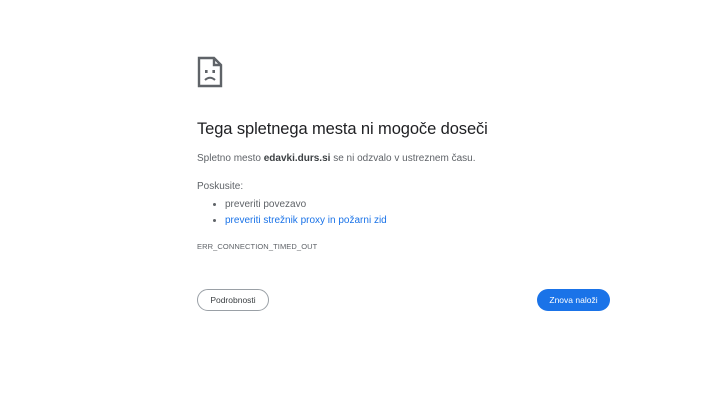 Image resolution: width=720 pixels, height=405 pixels. I want to click on suggestion-item: preveriti strežnik proxy in požarni zid, so click(306, 221).